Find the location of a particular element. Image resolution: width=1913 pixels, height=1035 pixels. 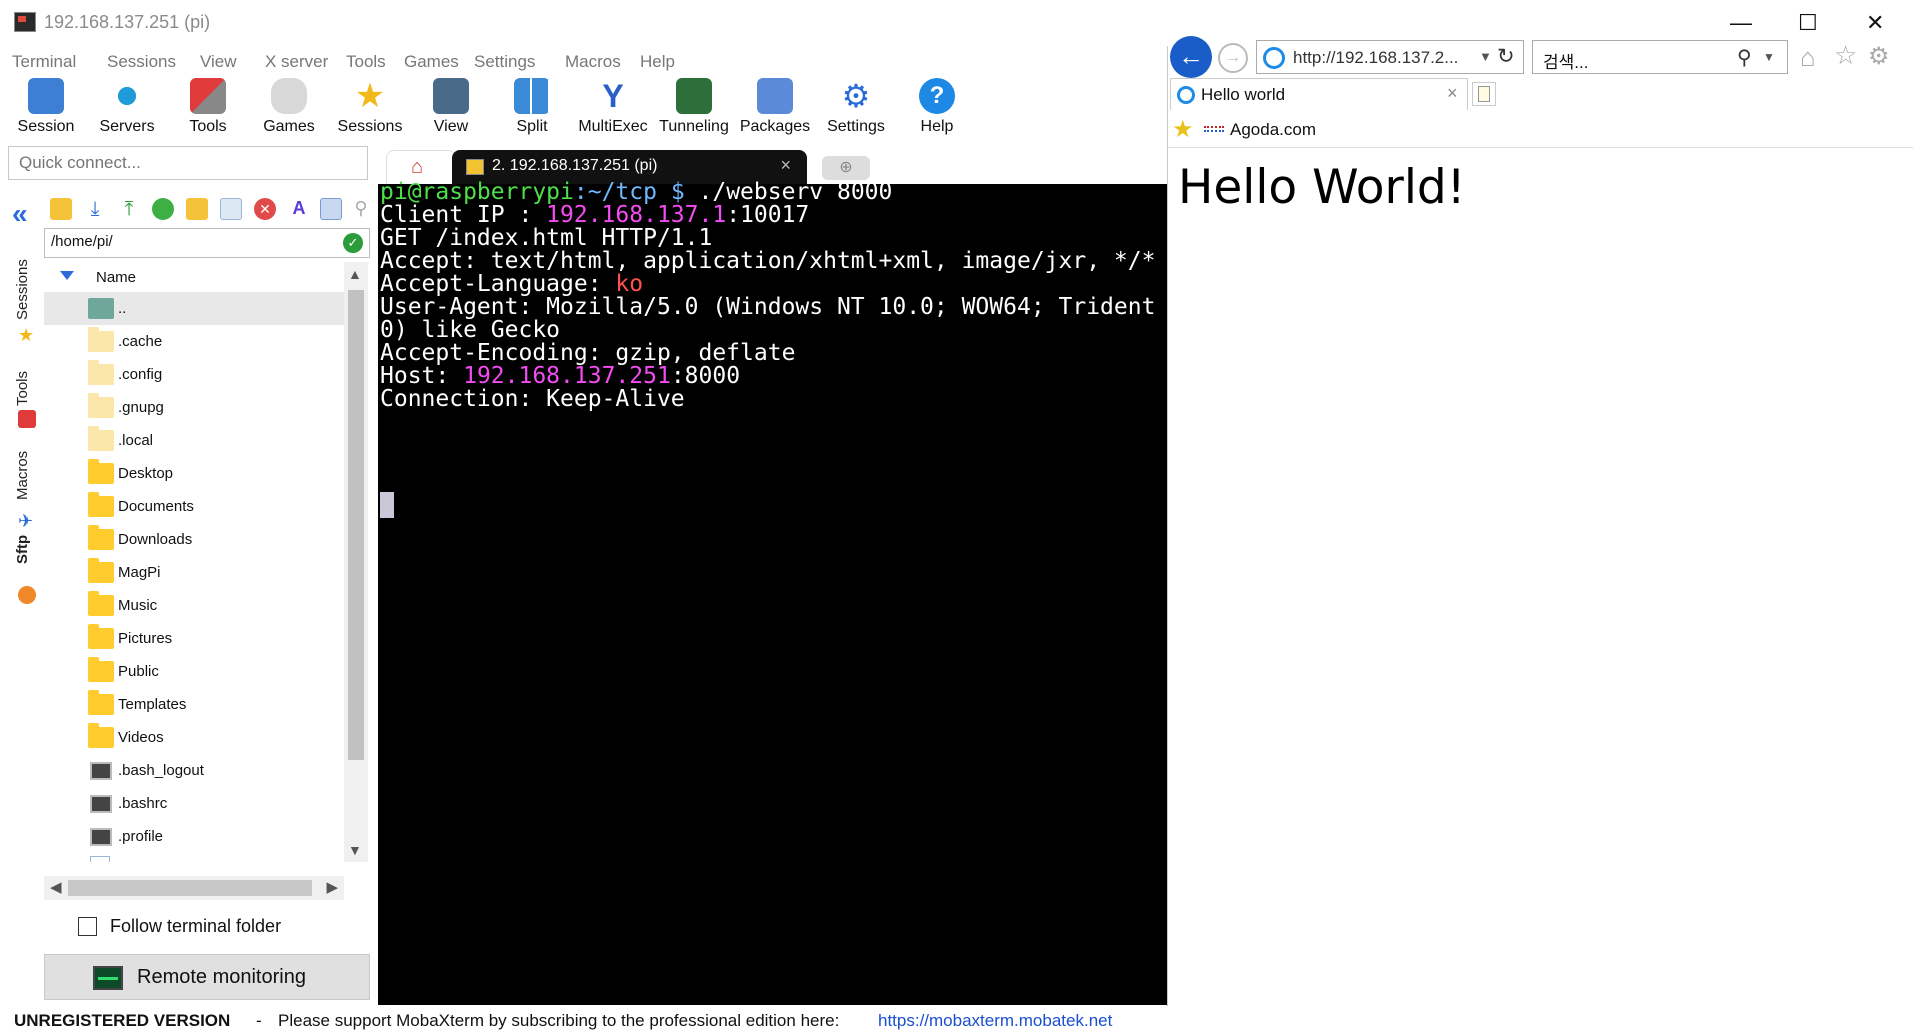

servers-button: Servers is located at coordinates (127, 109).